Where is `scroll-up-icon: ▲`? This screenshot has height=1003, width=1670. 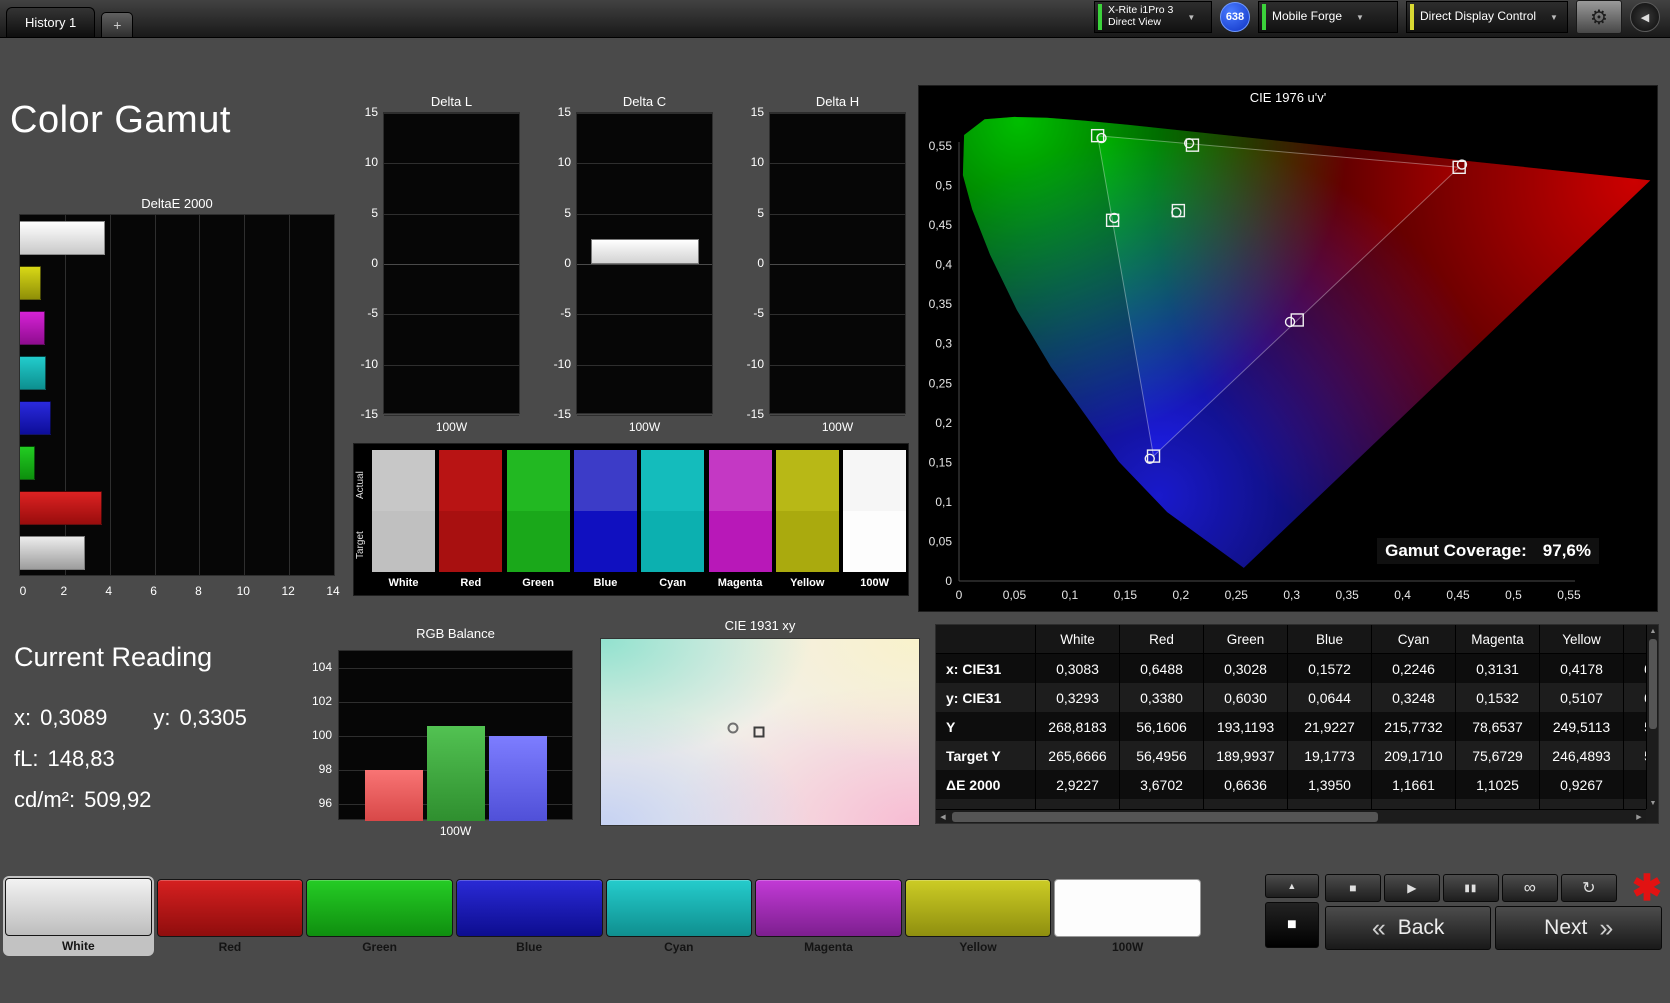
scroll-up-icon: ▲ is located at coordinates (1652, 631).